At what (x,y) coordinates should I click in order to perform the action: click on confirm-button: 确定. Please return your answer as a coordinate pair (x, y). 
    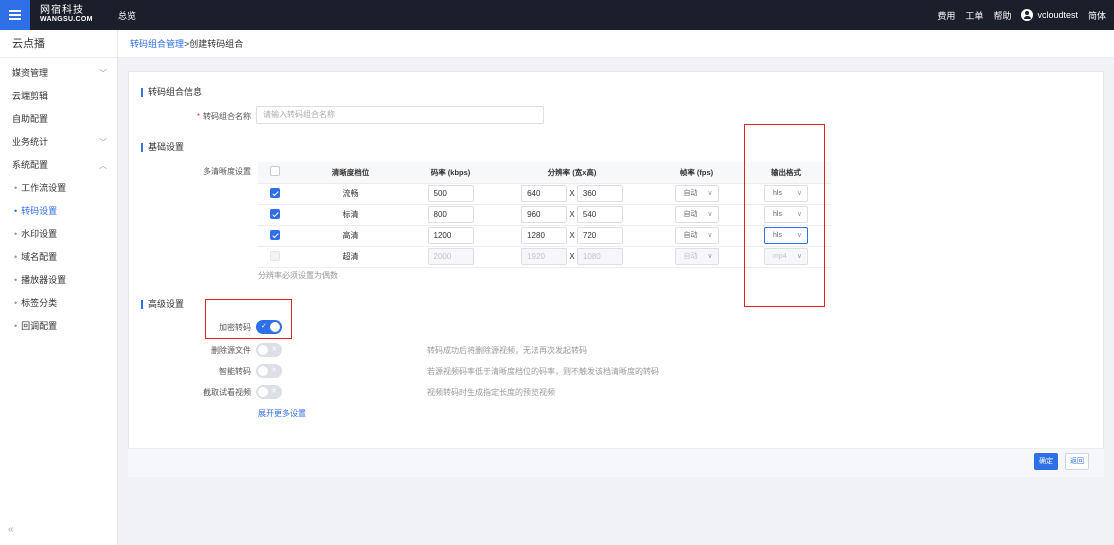
    Looking at the image, I should click on (1046, 461).